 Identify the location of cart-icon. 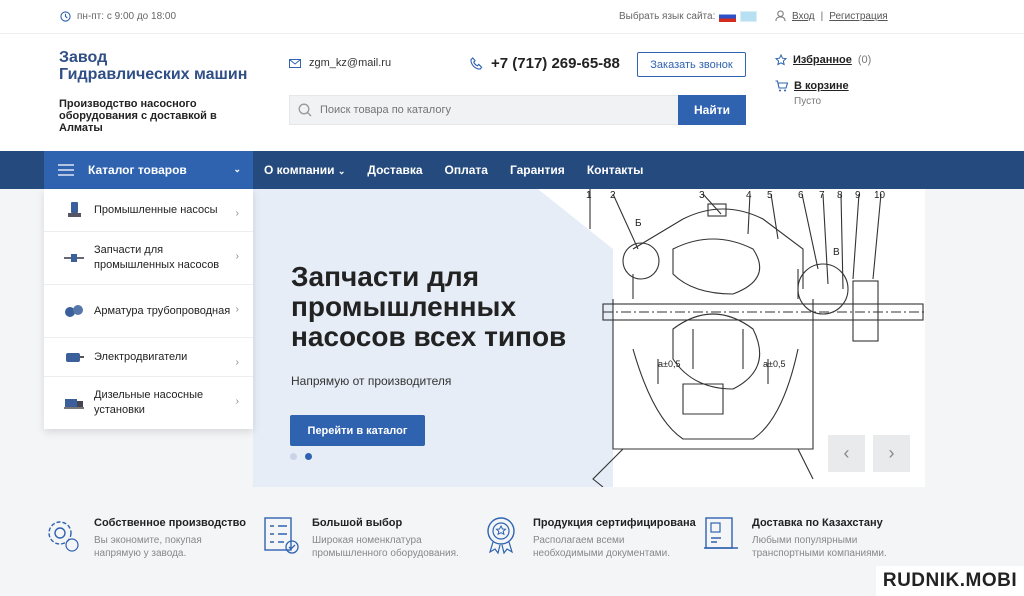
(781, 86).